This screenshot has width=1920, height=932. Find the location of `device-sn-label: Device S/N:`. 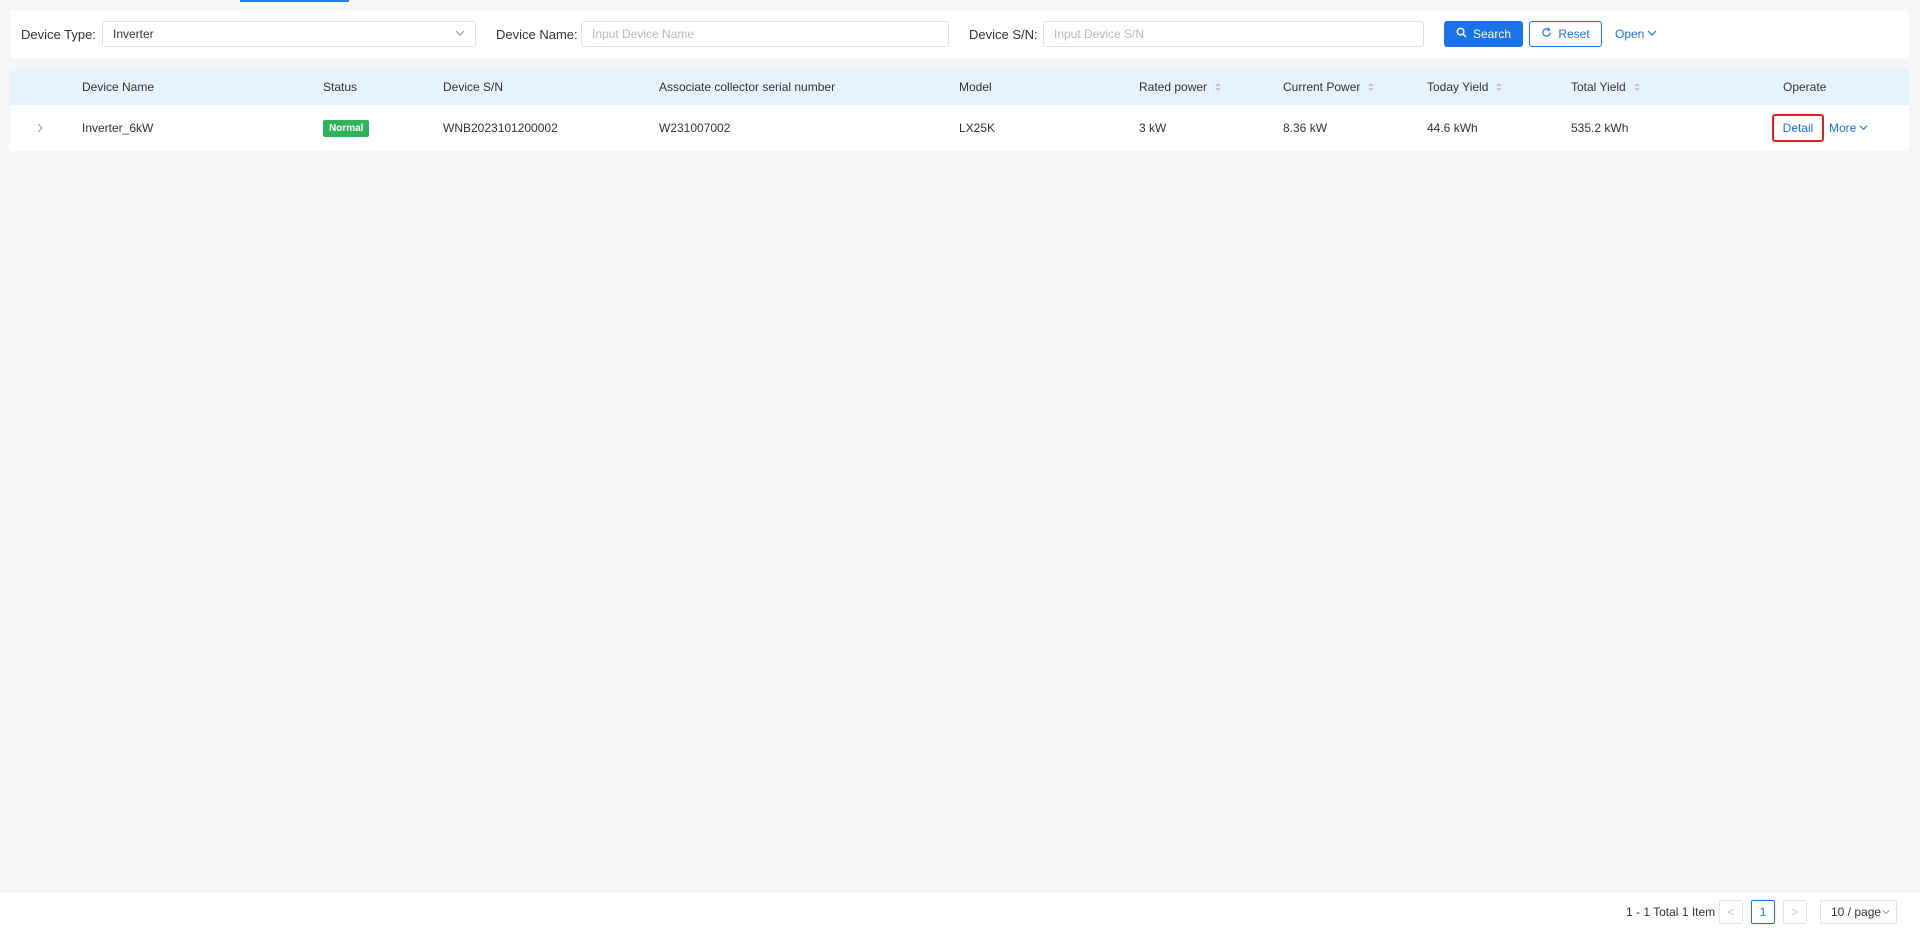

device-sn-label: Device S/N: is located at coordinates (1003, 34).